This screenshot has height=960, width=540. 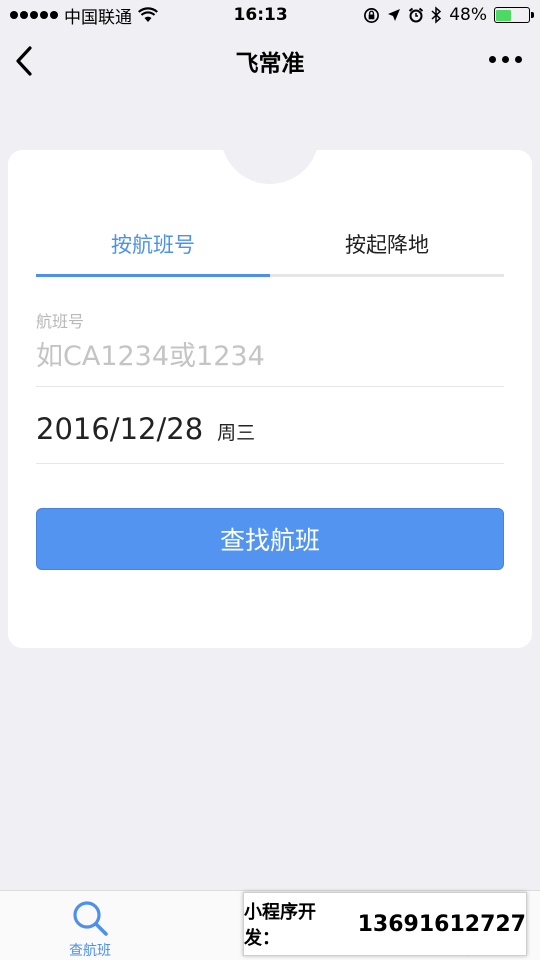 I want to click on signal-icon, so click(x=34, y=15).